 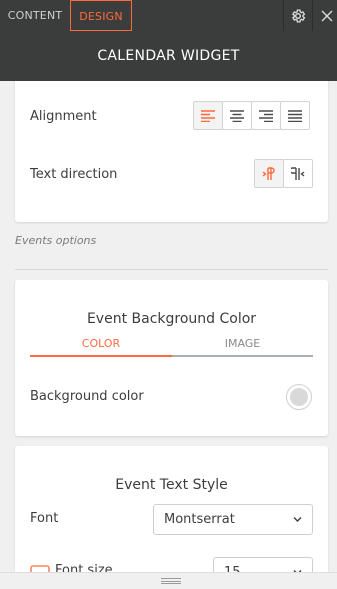 I want to click on background-type-tabs: COLOR IMAGE, so click(x=171, y=345).